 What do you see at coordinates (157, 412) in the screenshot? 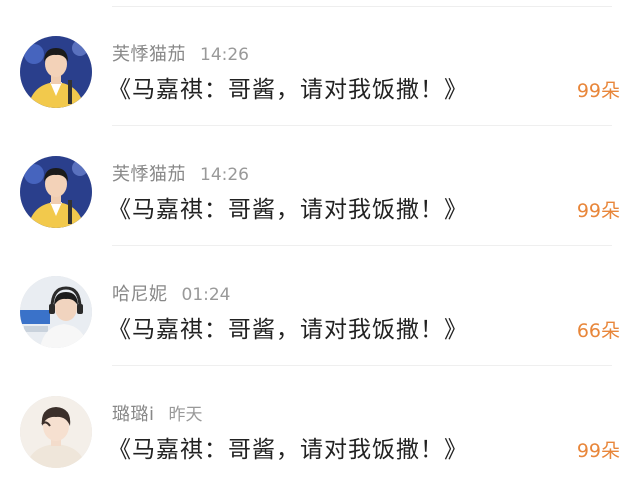
I see `comment-meta: 璐璐i 昨天` at bounding box center [157, 412].